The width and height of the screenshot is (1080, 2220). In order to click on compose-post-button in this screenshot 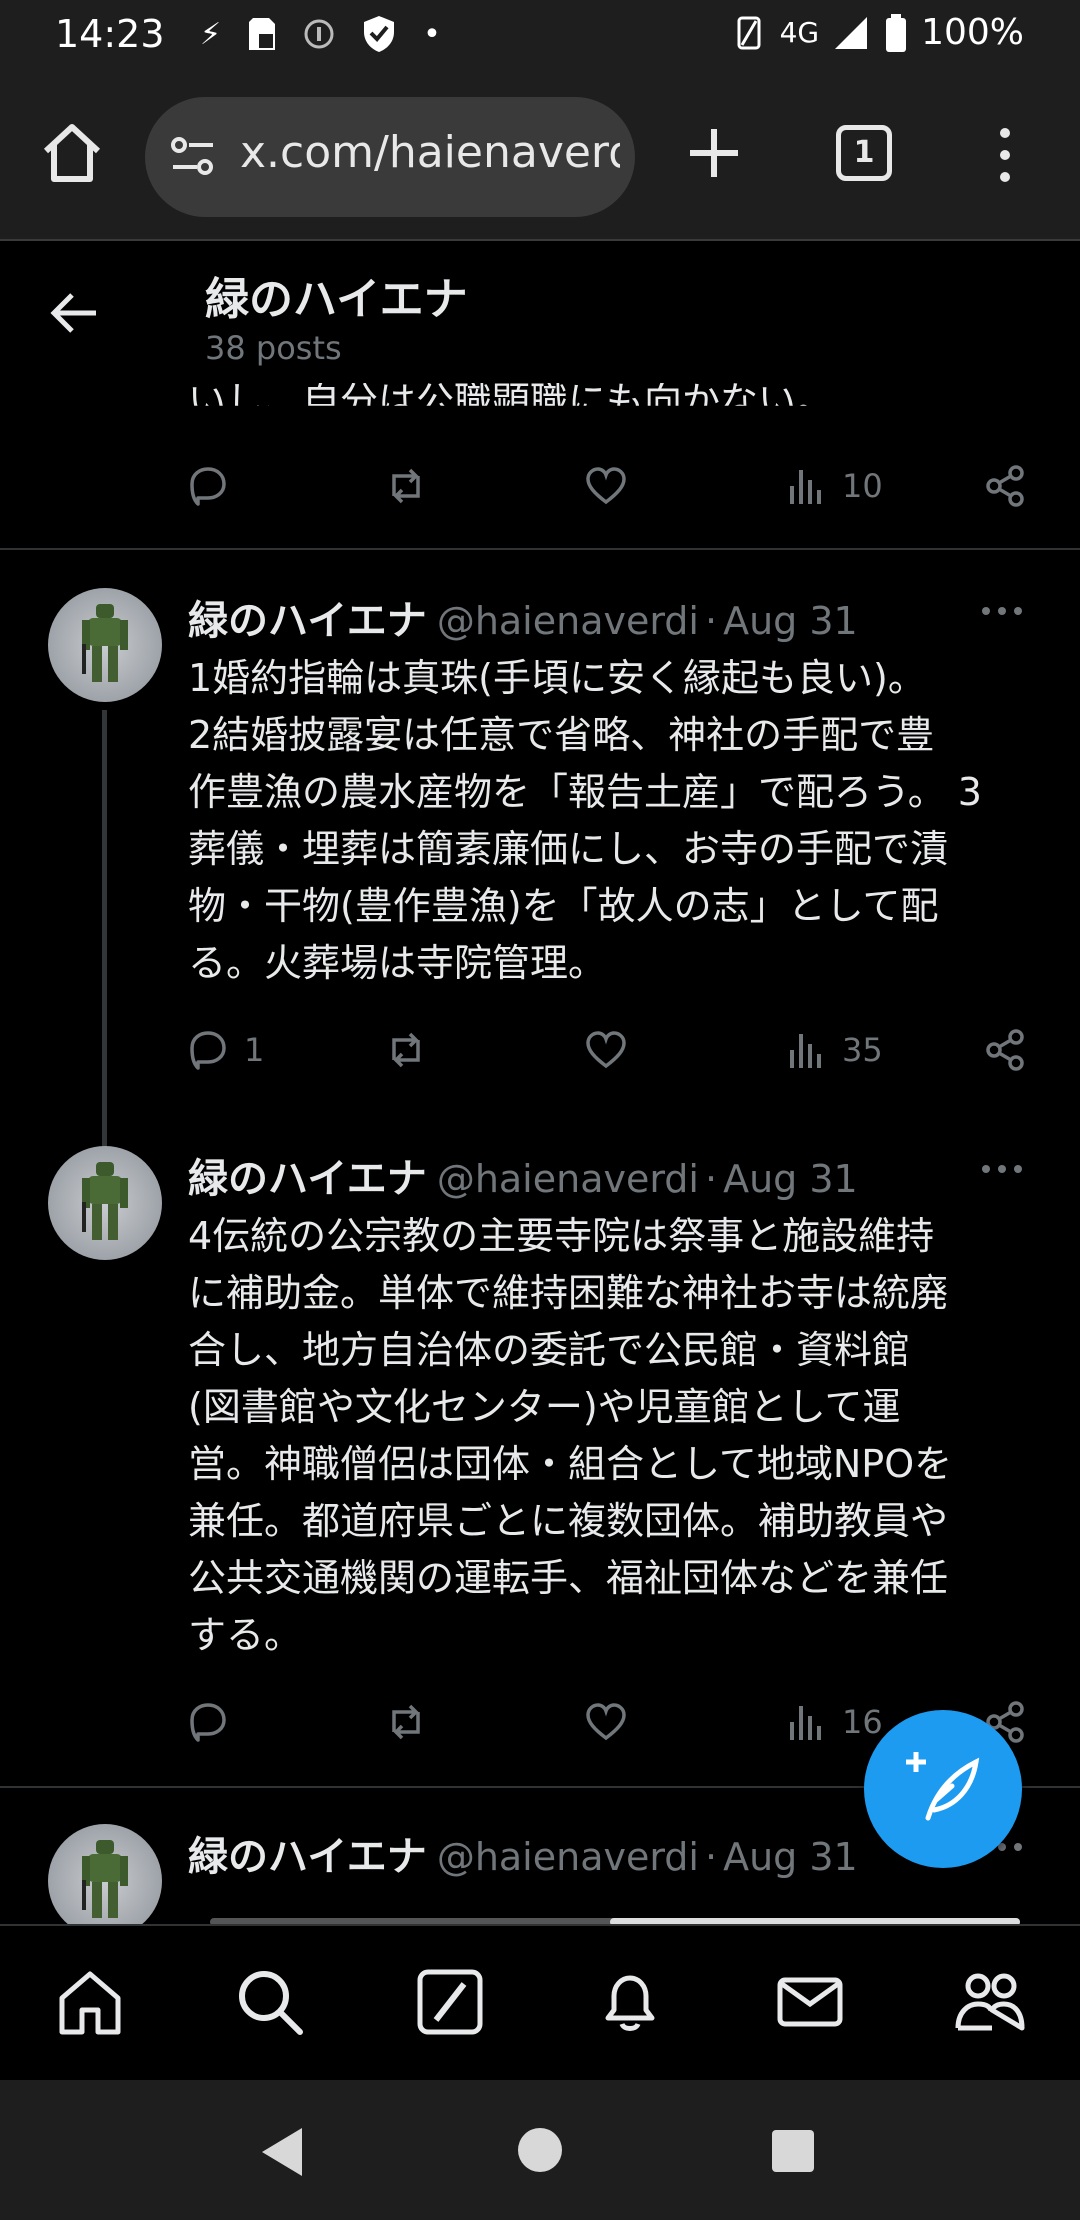, I will do `click(943, 1789)`.